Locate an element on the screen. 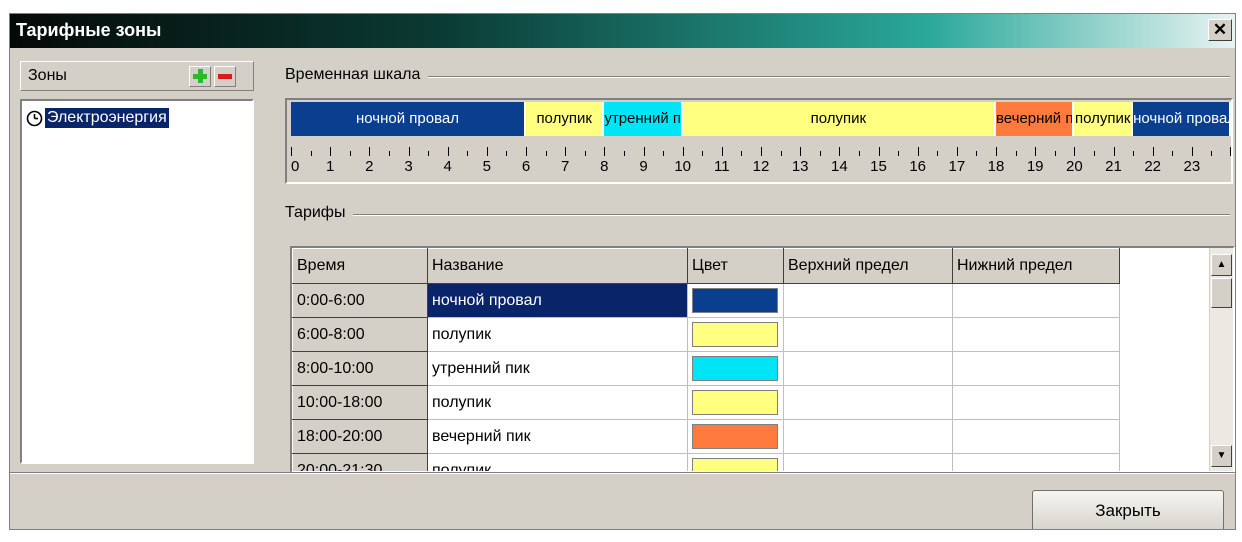  time-cell: 0:00-6:00 is located at coordinates (360, 300).